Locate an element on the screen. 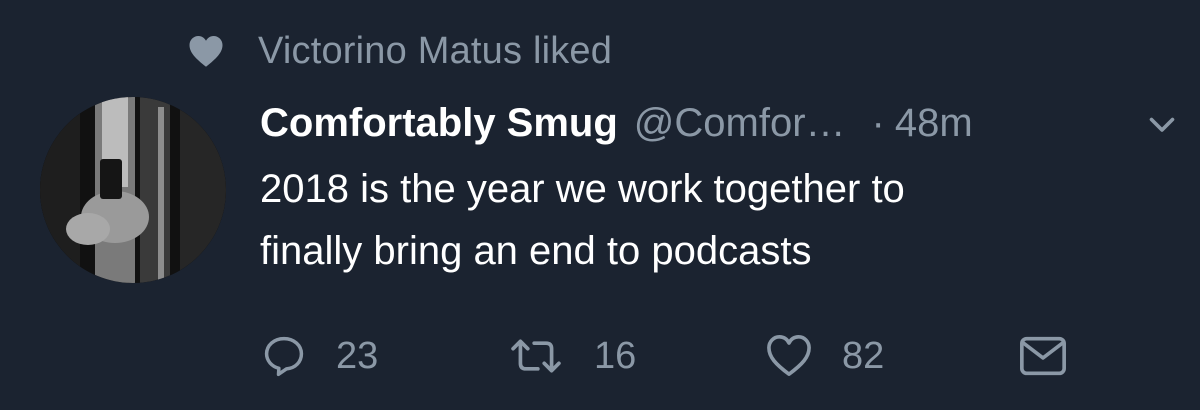 This screenshot has width=1200, height=410. direct-message-button is located at coordinates (1043, 356).